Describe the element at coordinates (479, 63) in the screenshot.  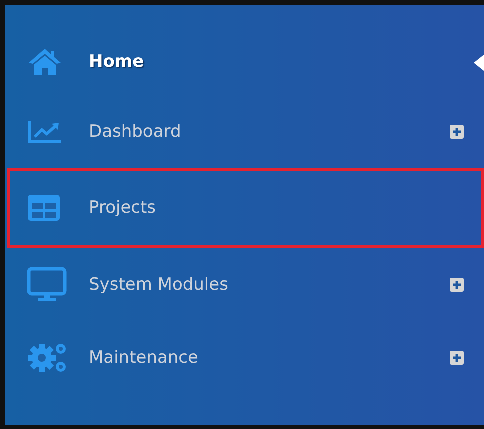
I see `active-caret-icon` at that location.